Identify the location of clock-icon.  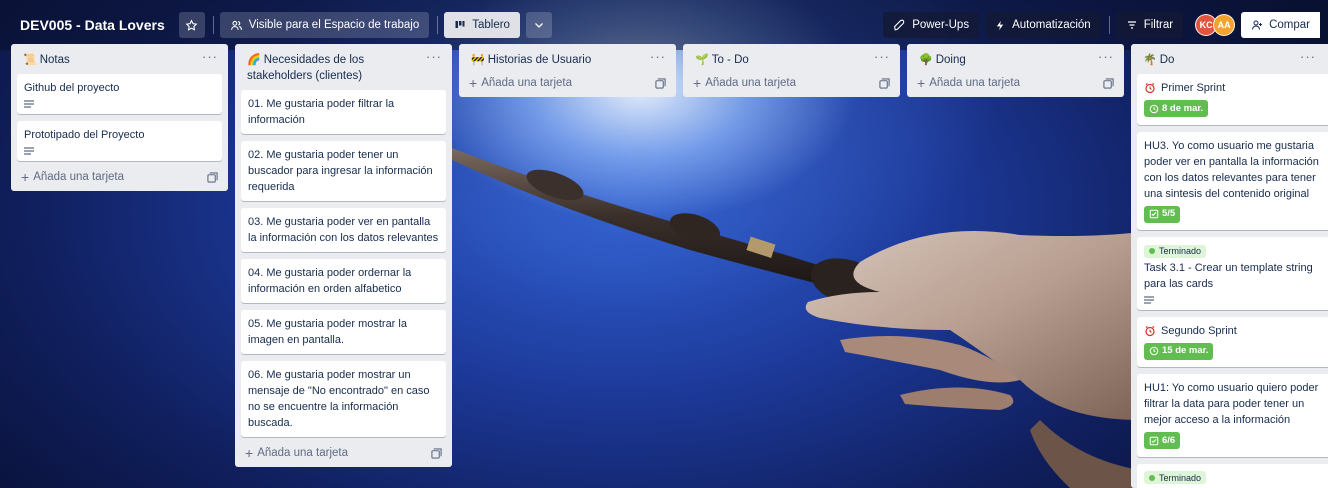
(1154, 351).